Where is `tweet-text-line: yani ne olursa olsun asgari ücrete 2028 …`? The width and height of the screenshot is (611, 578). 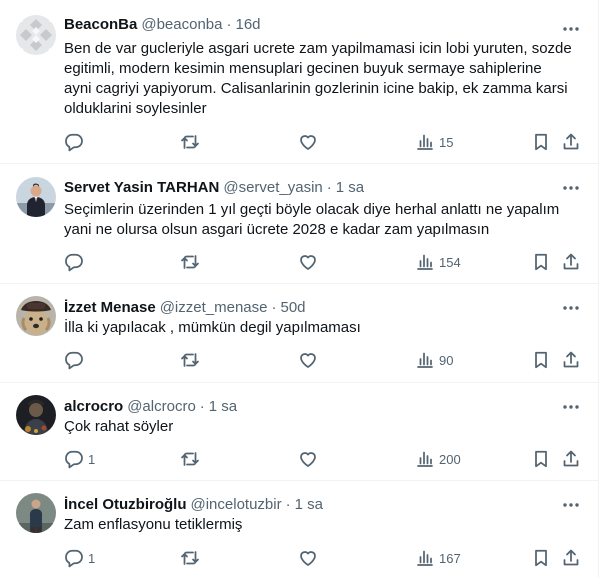 tweet-text-line: yani ne olursa olsun asgari ücrete 2028 … is located at coordinates (277, 229).